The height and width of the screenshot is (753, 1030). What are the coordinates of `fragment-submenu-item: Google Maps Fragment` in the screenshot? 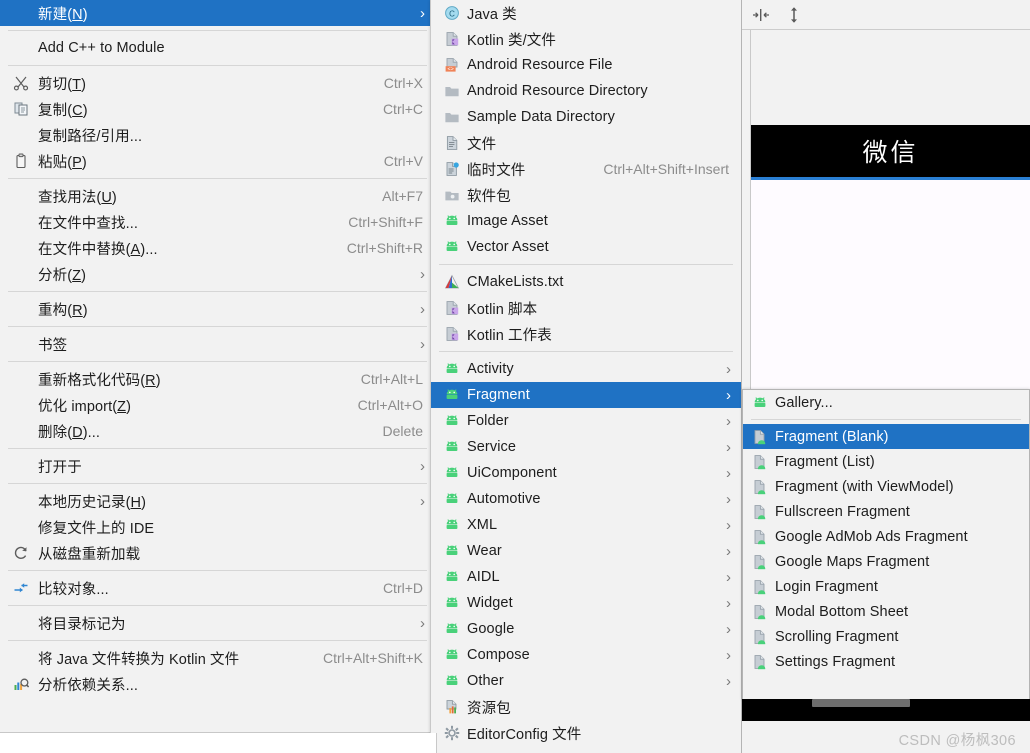 It's located at (886, 561).